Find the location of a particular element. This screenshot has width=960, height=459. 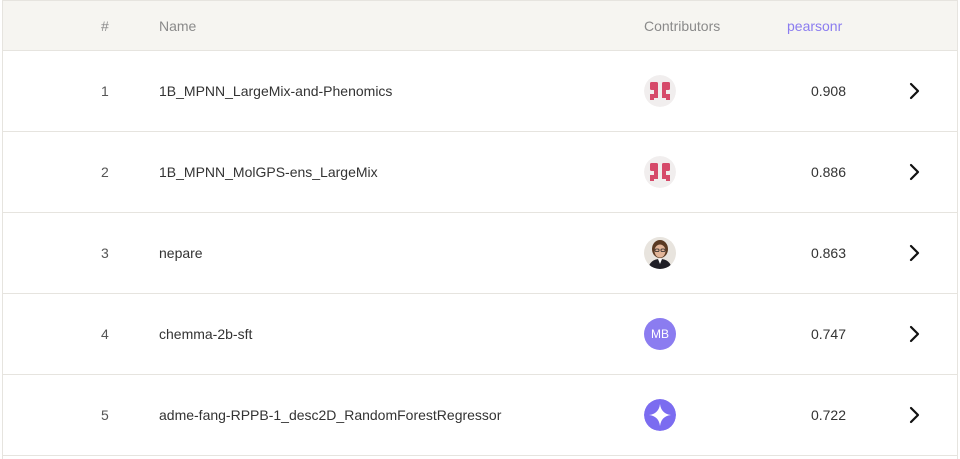

pearsonr-score-cell: 0.747 is located at coordinates (828, 334).